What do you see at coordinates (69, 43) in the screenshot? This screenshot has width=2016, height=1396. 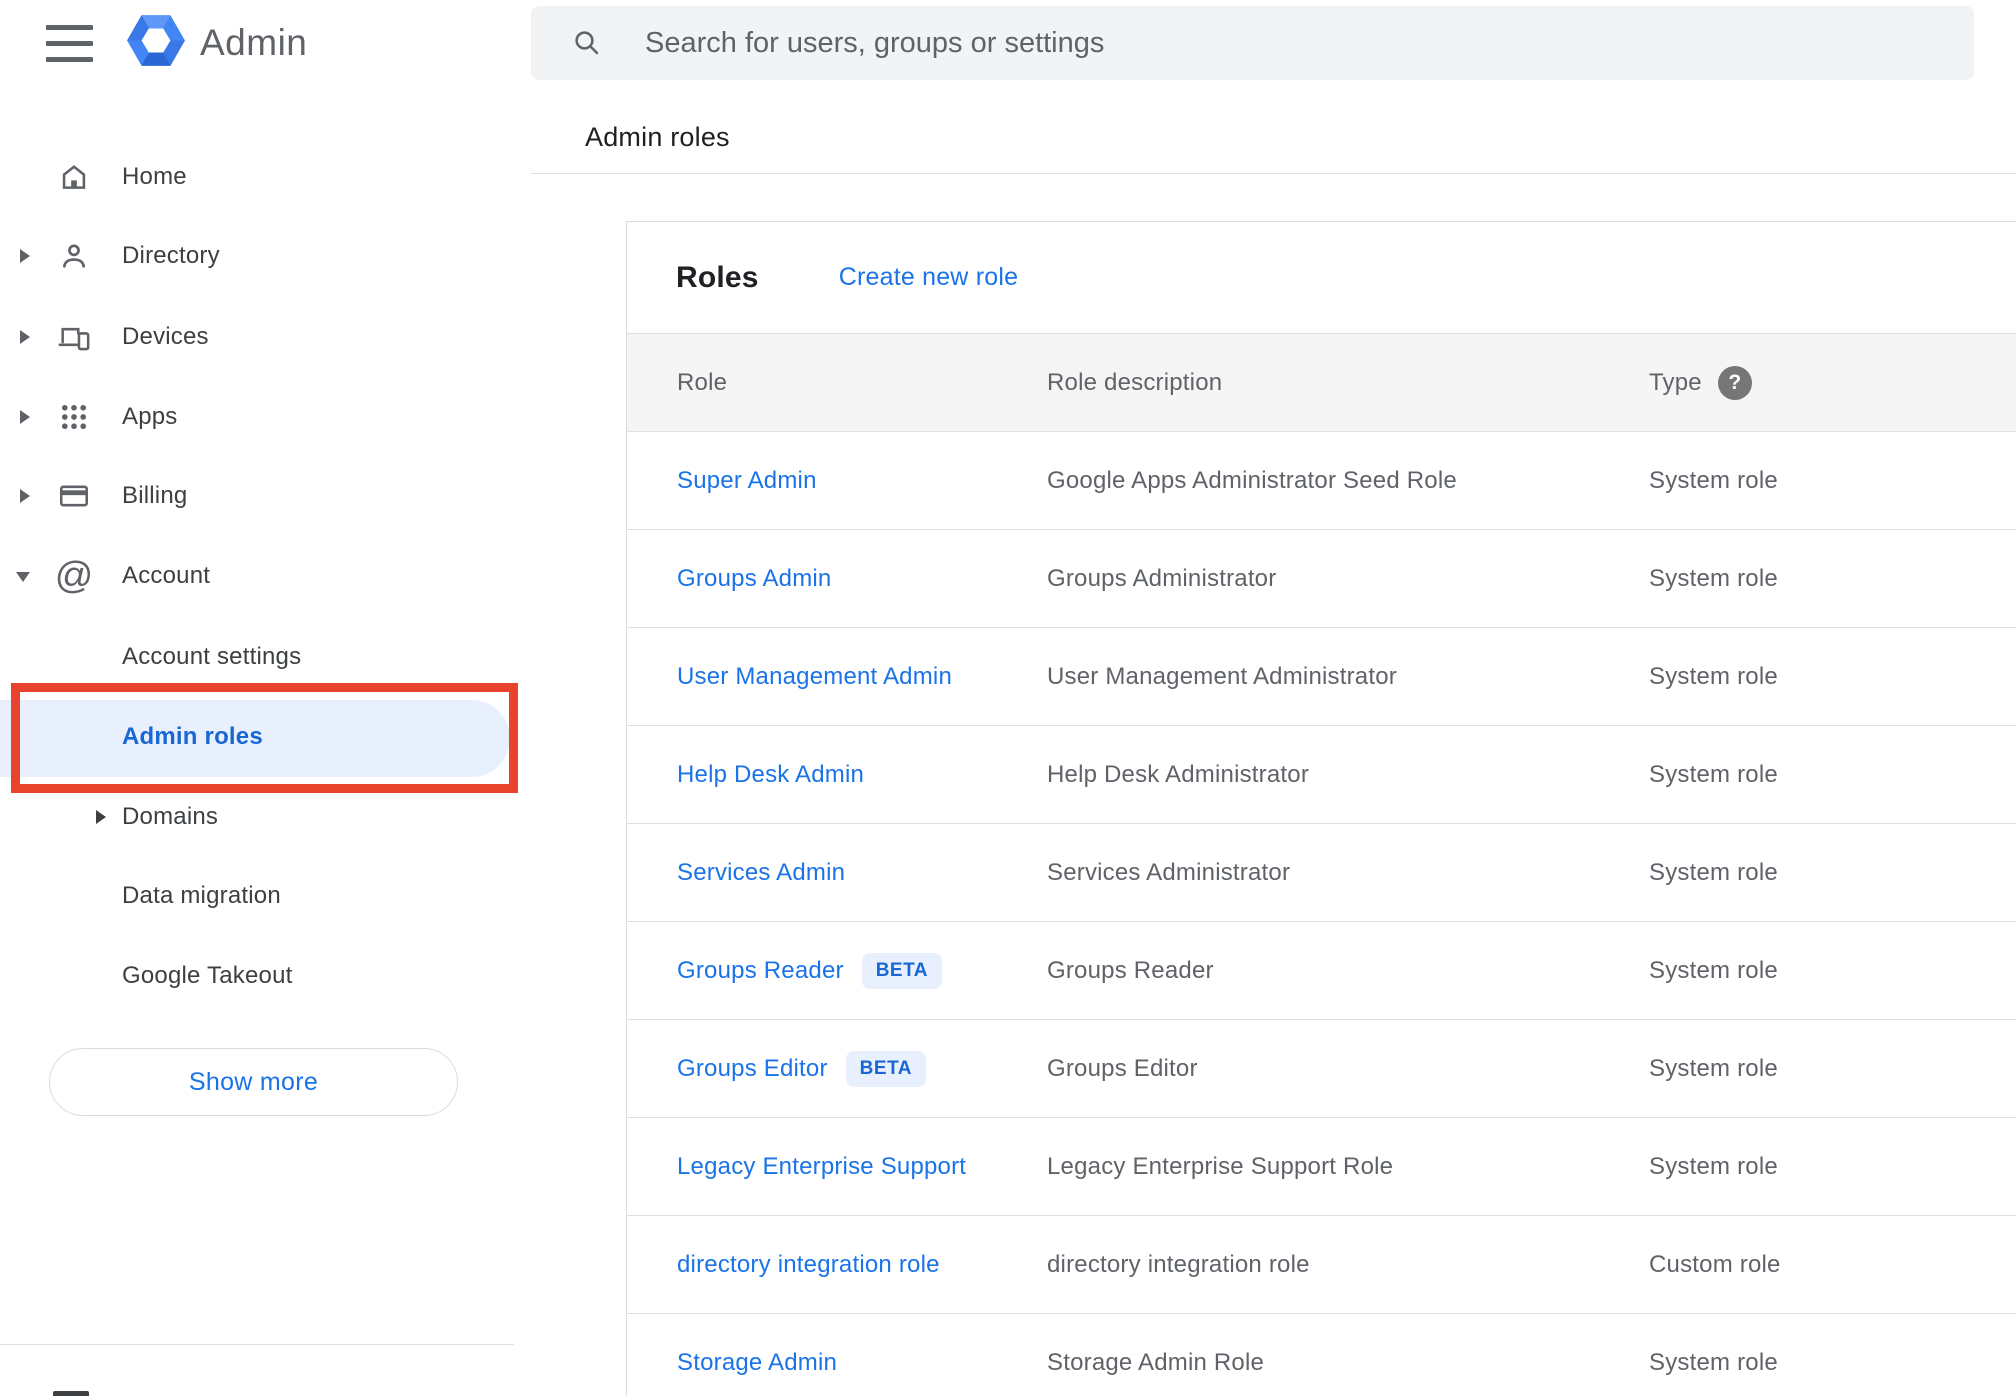 I see `menu-icon` at bounding box center [69, 43].